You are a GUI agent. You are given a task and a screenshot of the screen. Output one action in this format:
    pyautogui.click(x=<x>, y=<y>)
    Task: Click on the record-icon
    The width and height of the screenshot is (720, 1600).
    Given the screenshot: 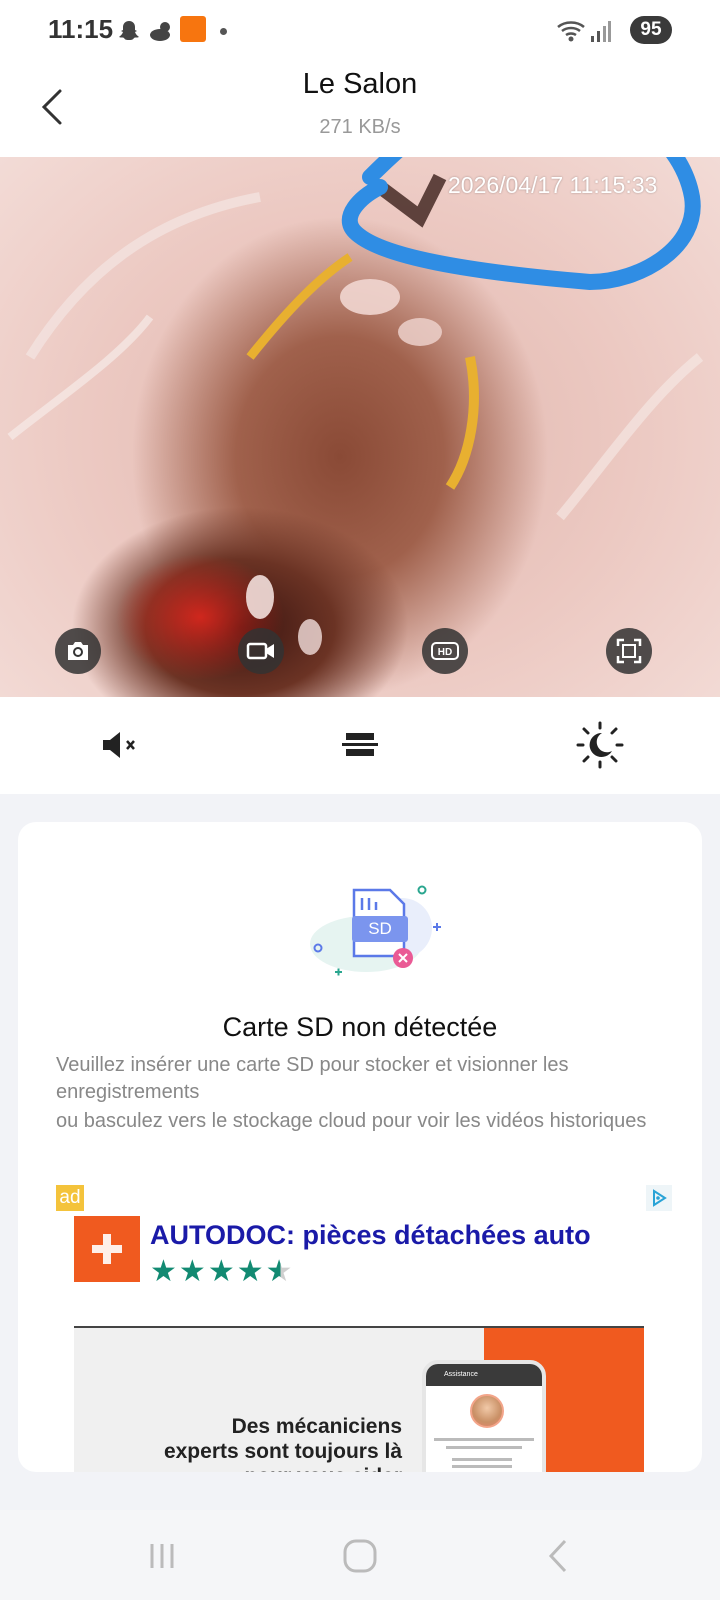 What is the action you would take?
    pyautogui.click(x=260, y=651)
    